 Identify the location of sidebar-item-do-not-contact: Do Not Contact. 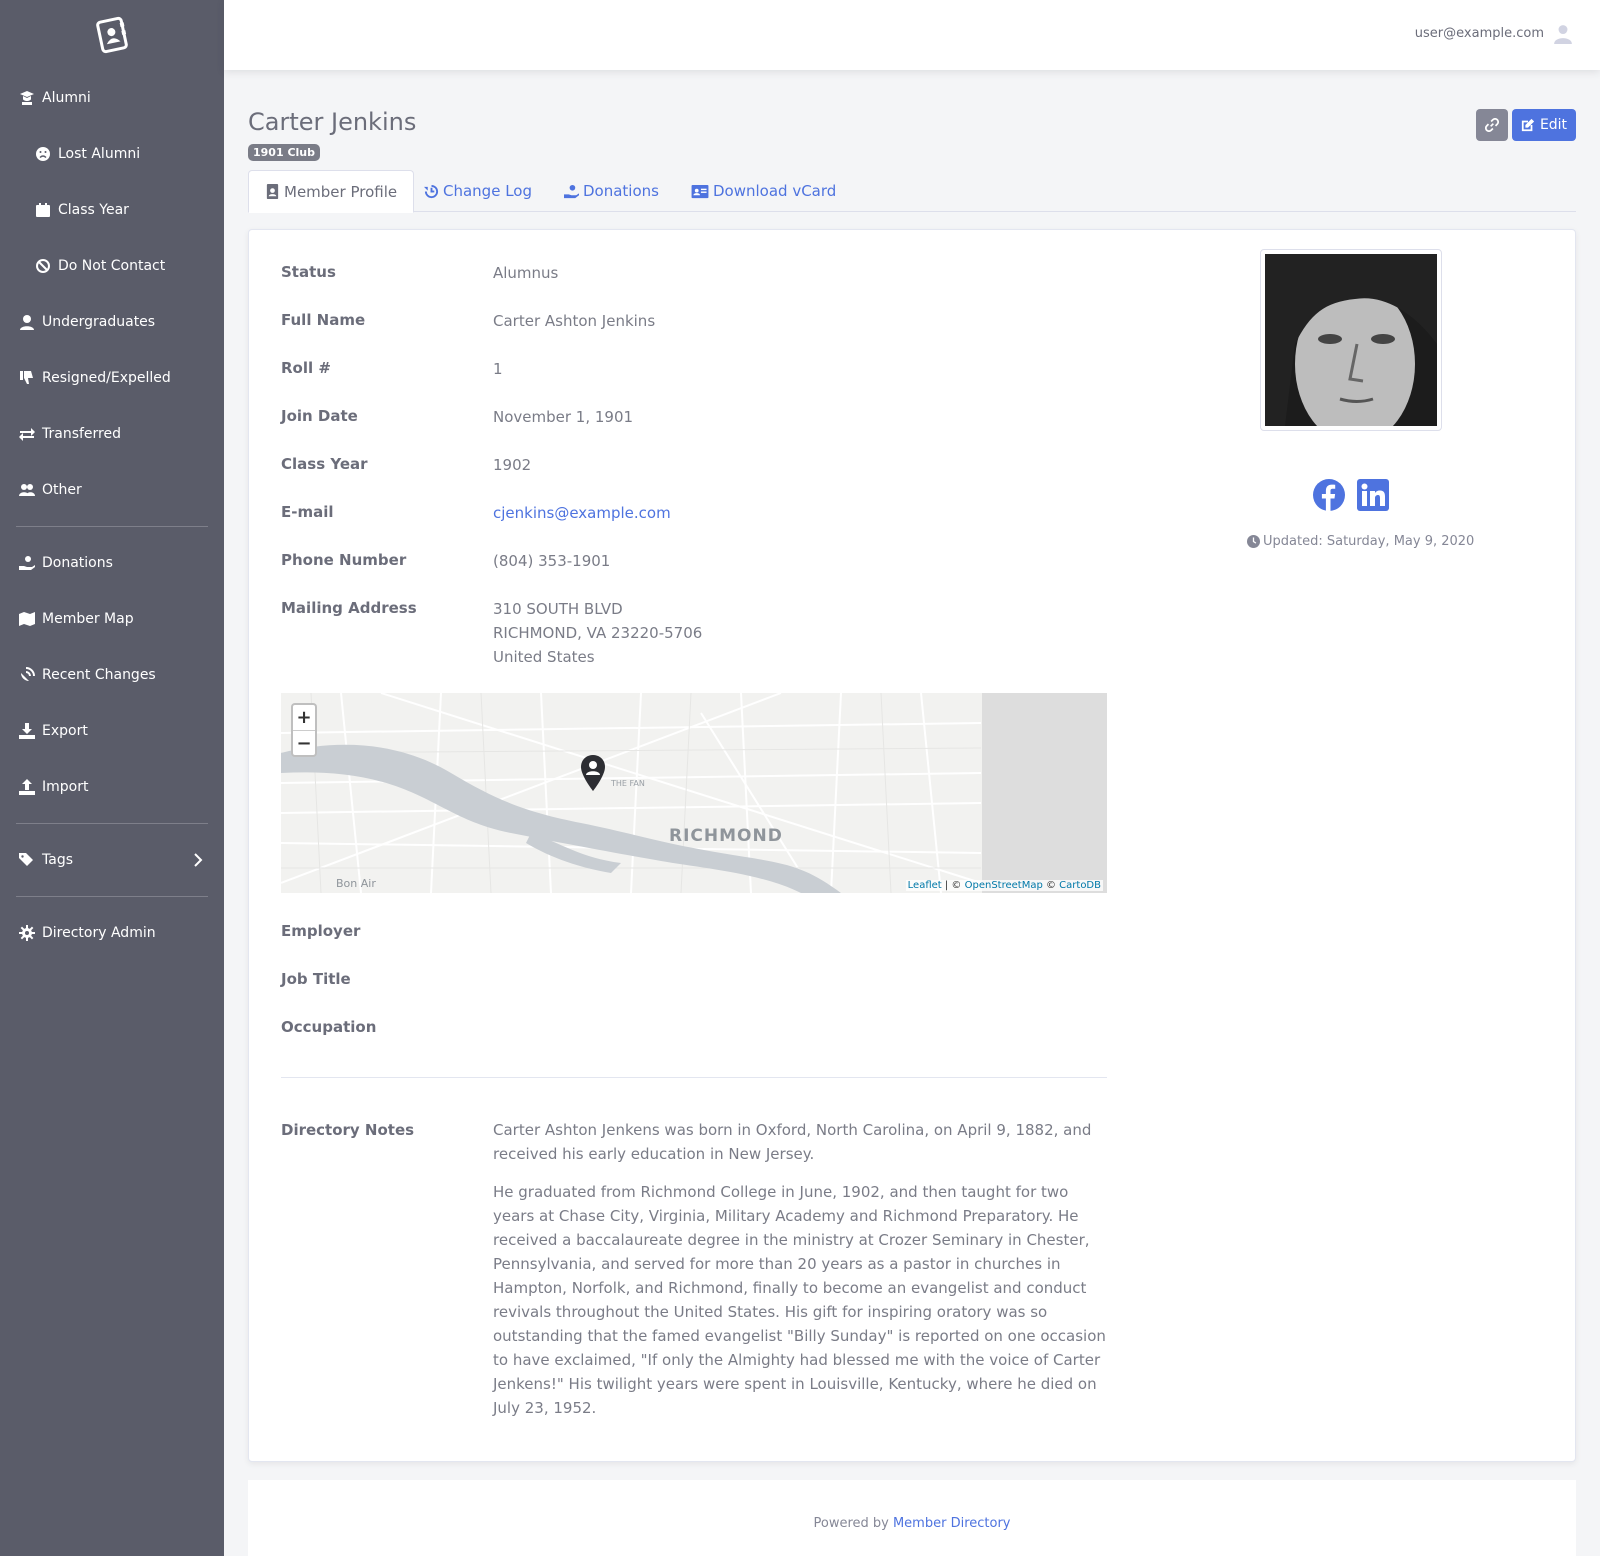
(112, 266).